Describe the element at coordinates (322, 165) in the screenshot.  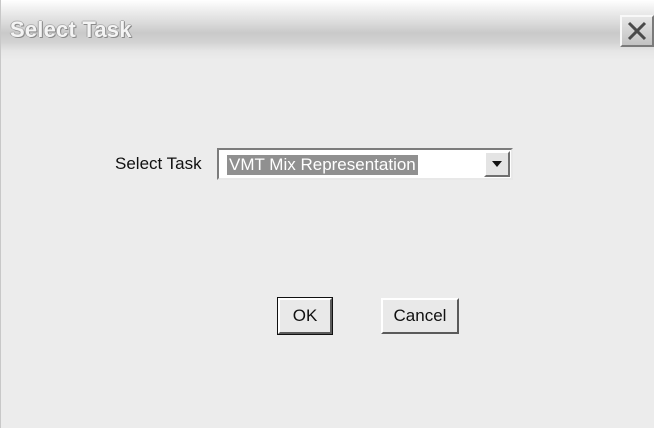
I see `task-select-value: VMT Mix Representation` at that location.